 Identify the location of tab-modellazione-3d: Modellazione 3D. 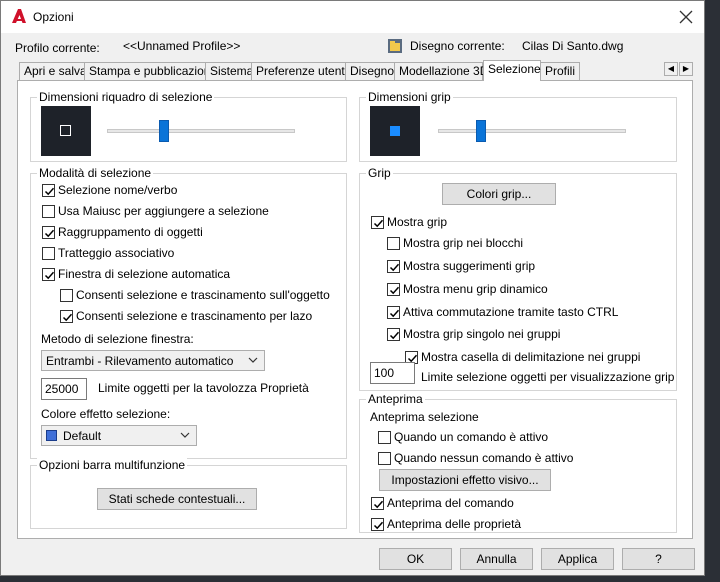
(441, 71).